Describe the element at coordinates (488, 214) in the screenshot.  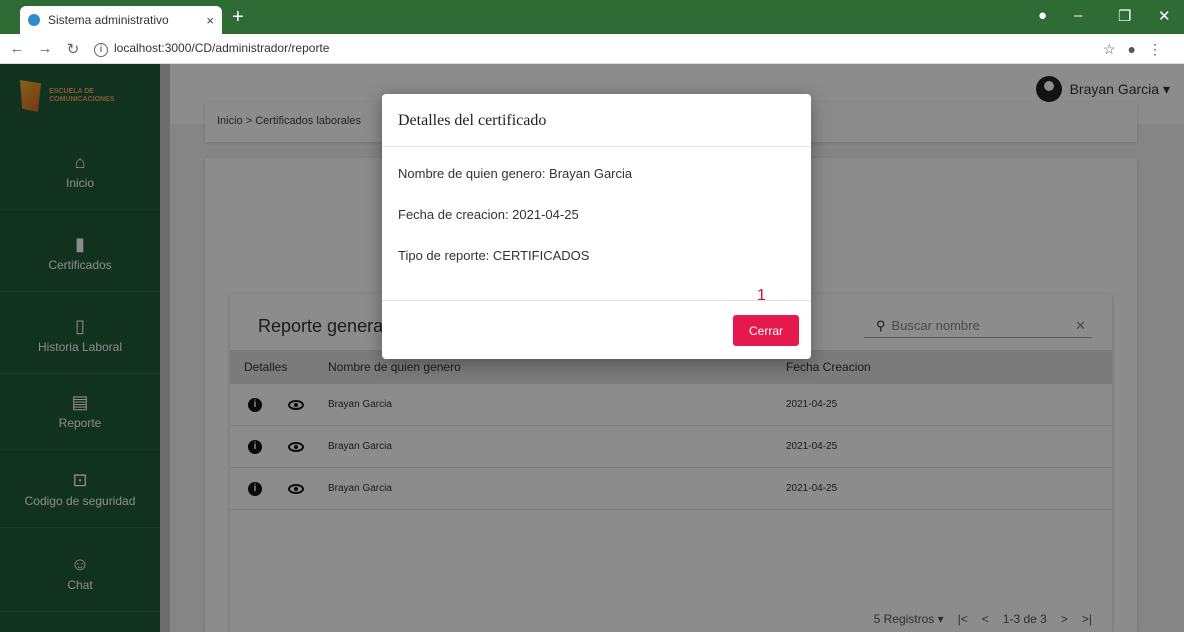
I see `detail-date: Fecha de creacion: 2021-04-25` at that location.